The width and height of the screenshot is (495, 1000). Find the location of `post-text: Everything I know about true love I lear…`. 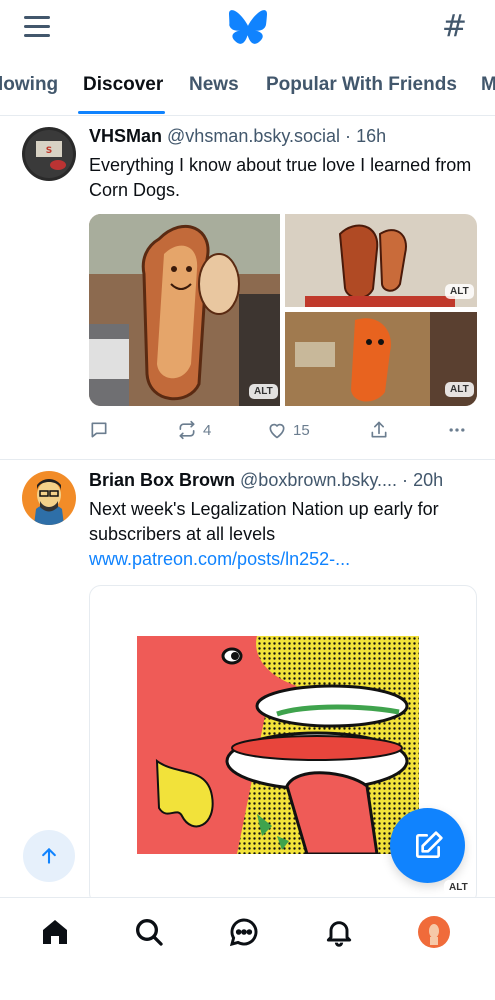

post-text: Everything I know about true love I lear… is located at coordinates (280, 177).